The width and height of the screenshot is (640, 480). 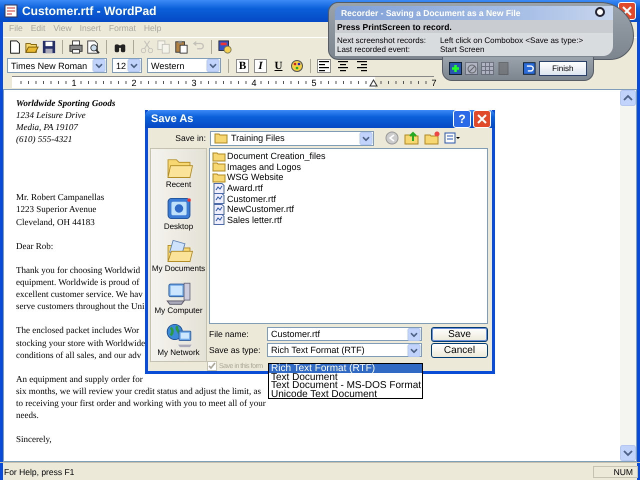 What do you see at coordinates (348, 156) in the screenshot?
I see `list-entry: Document Creation_files` at bounding box center [348, 156].